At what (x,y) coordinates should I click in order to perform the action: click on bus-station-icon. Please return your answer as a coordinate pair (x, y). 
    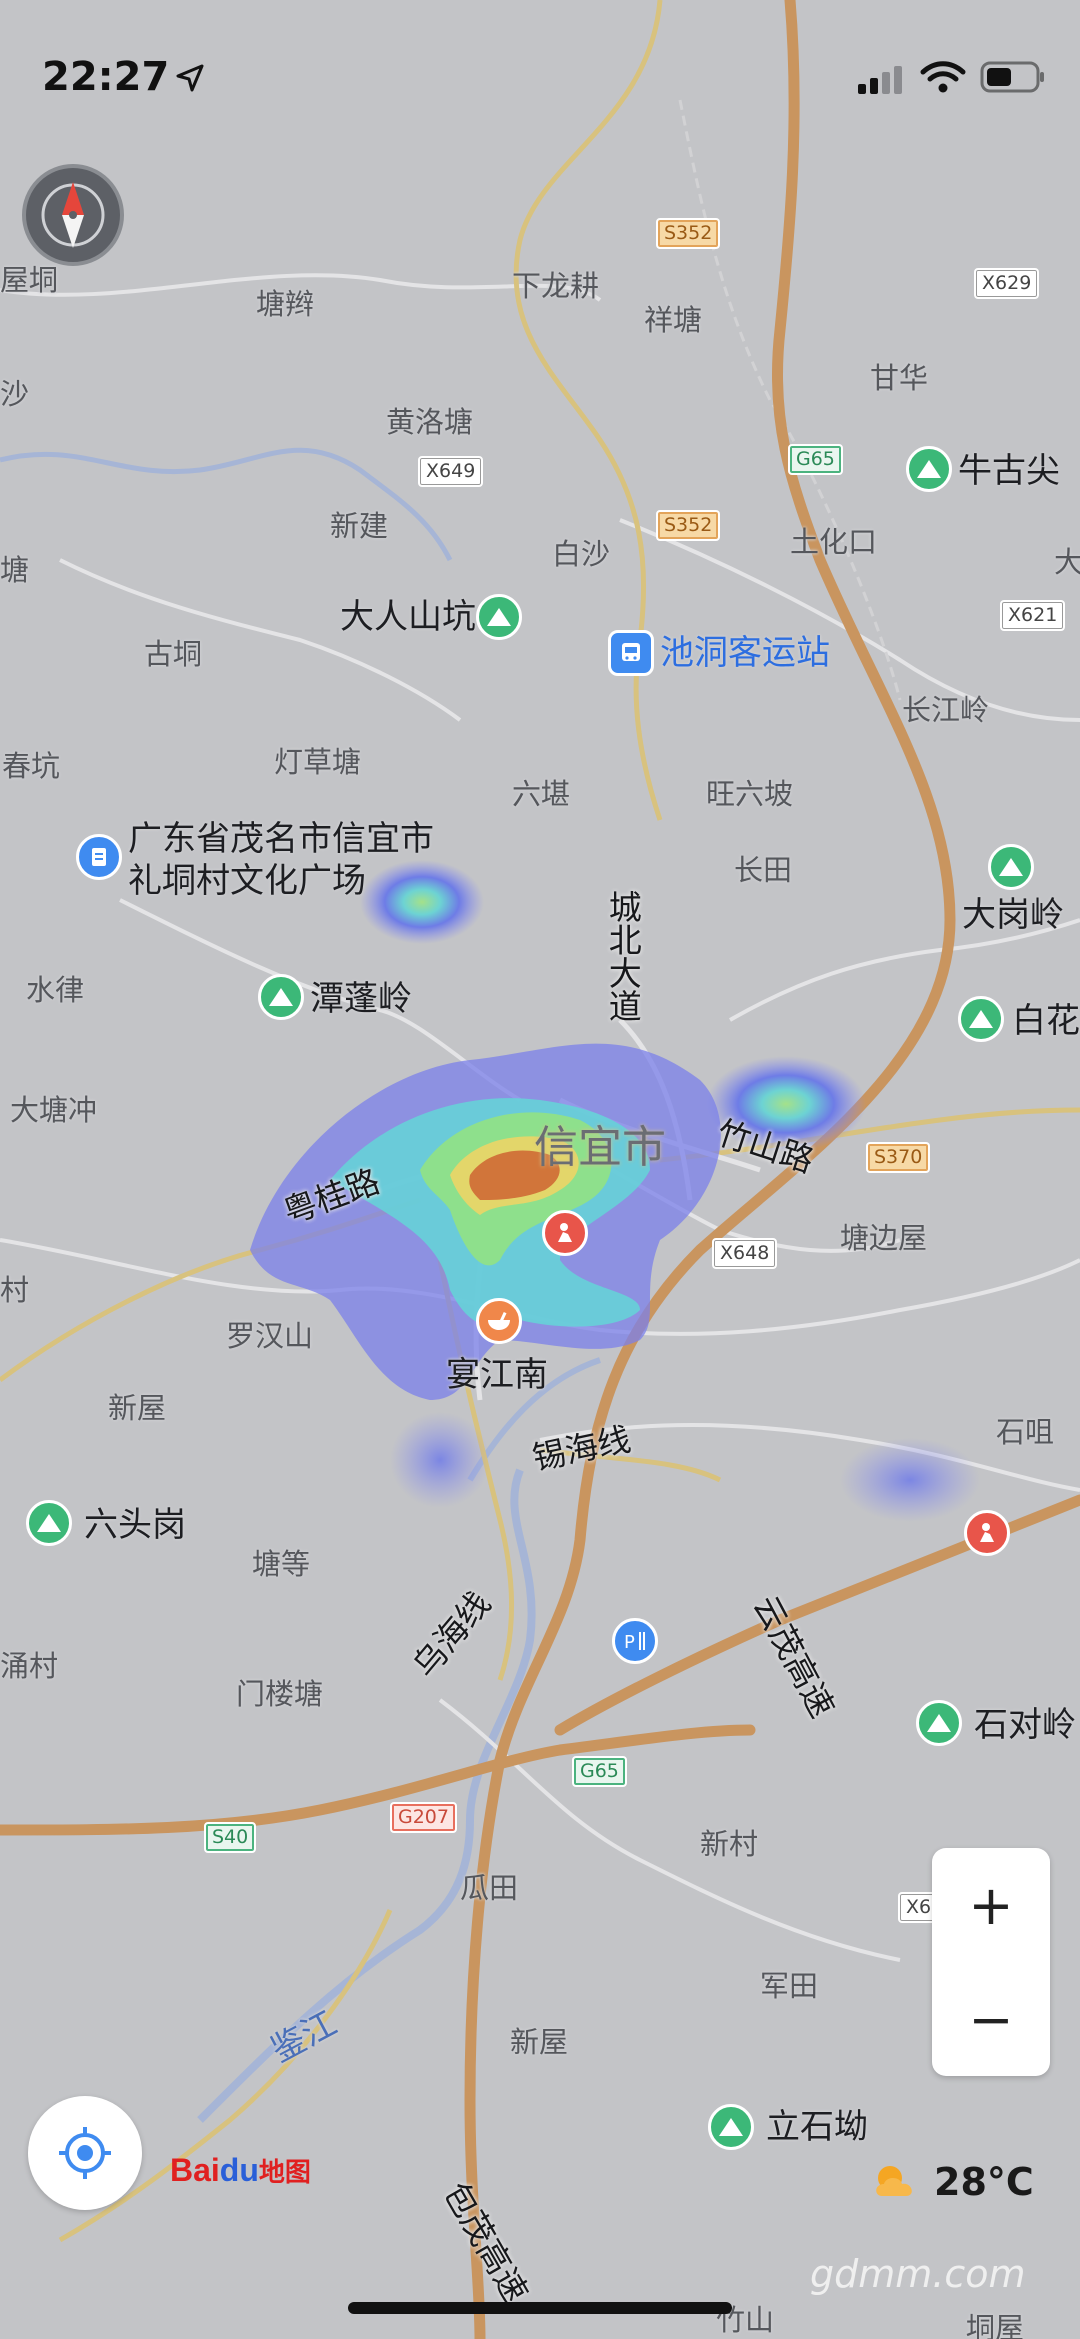
    Looking at the image, I should click on (631, 653).